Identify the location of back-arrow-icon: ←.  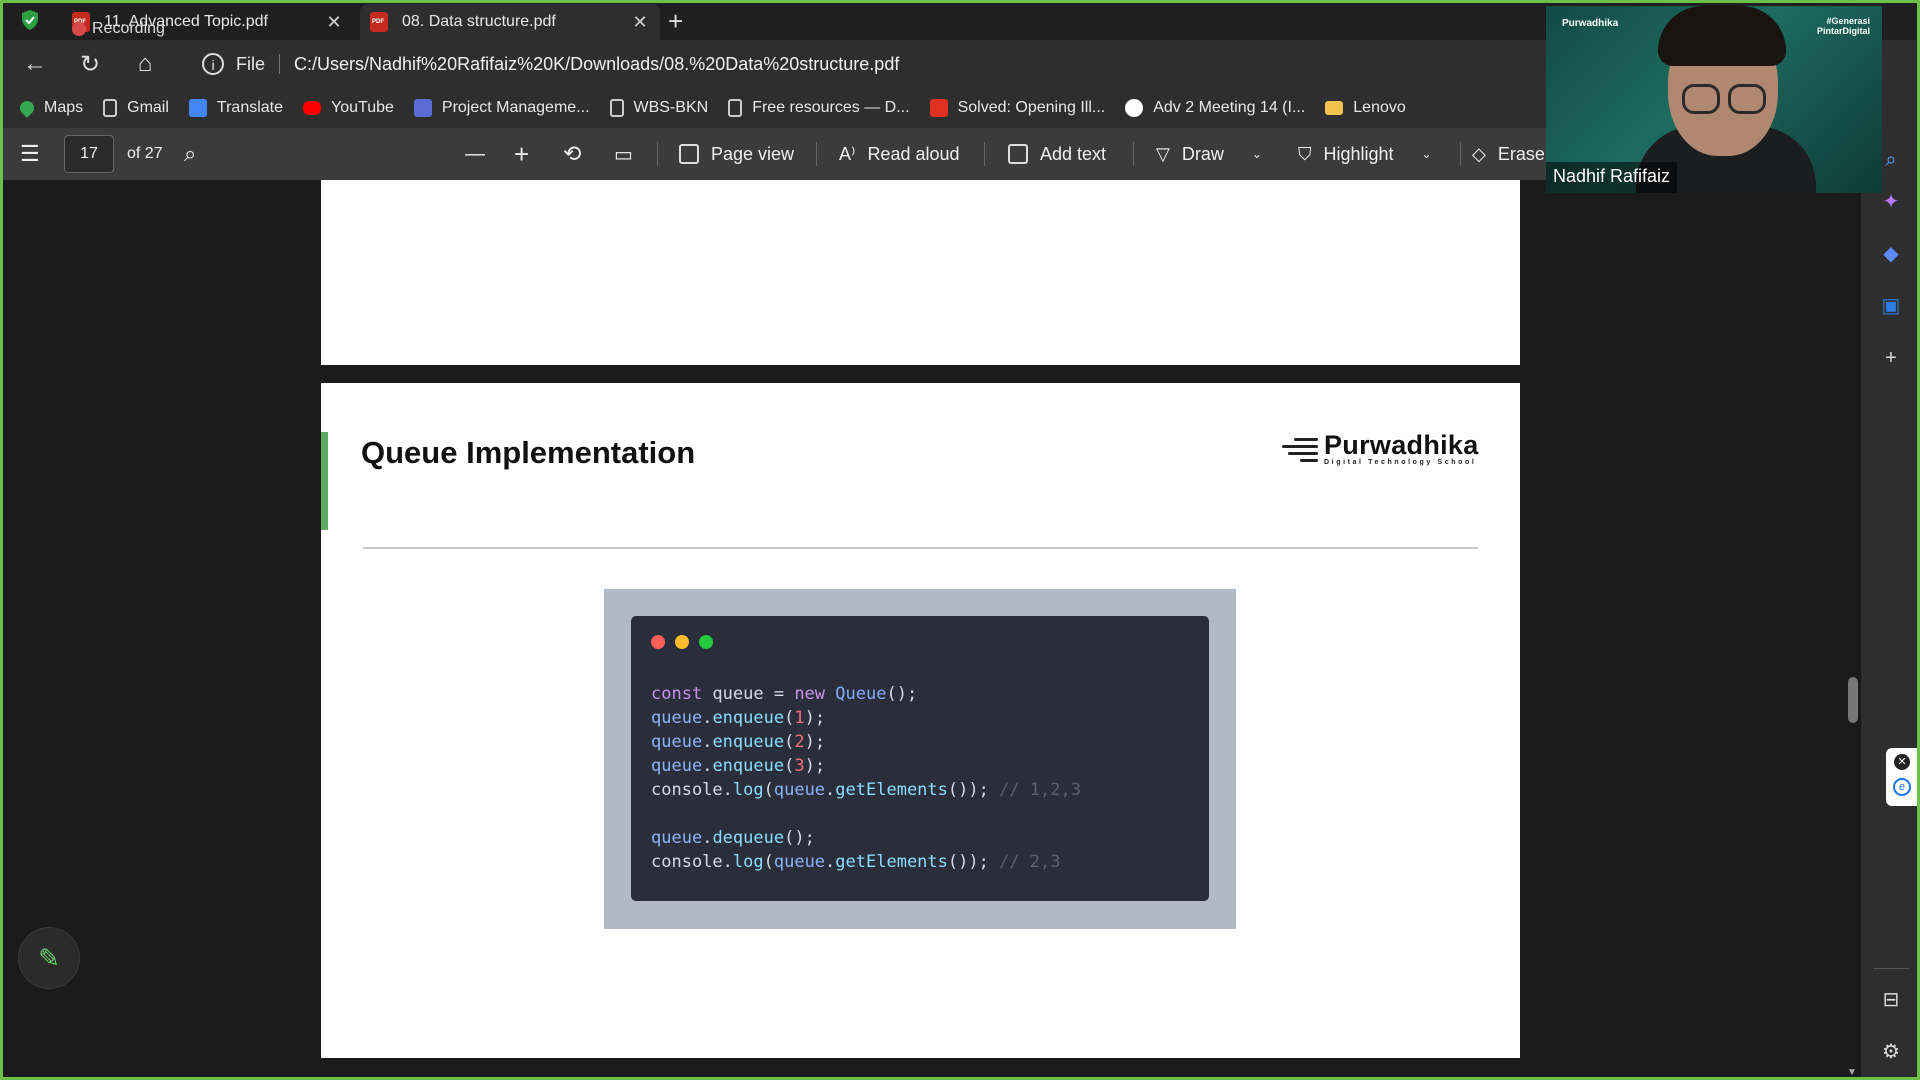
(35, 64).